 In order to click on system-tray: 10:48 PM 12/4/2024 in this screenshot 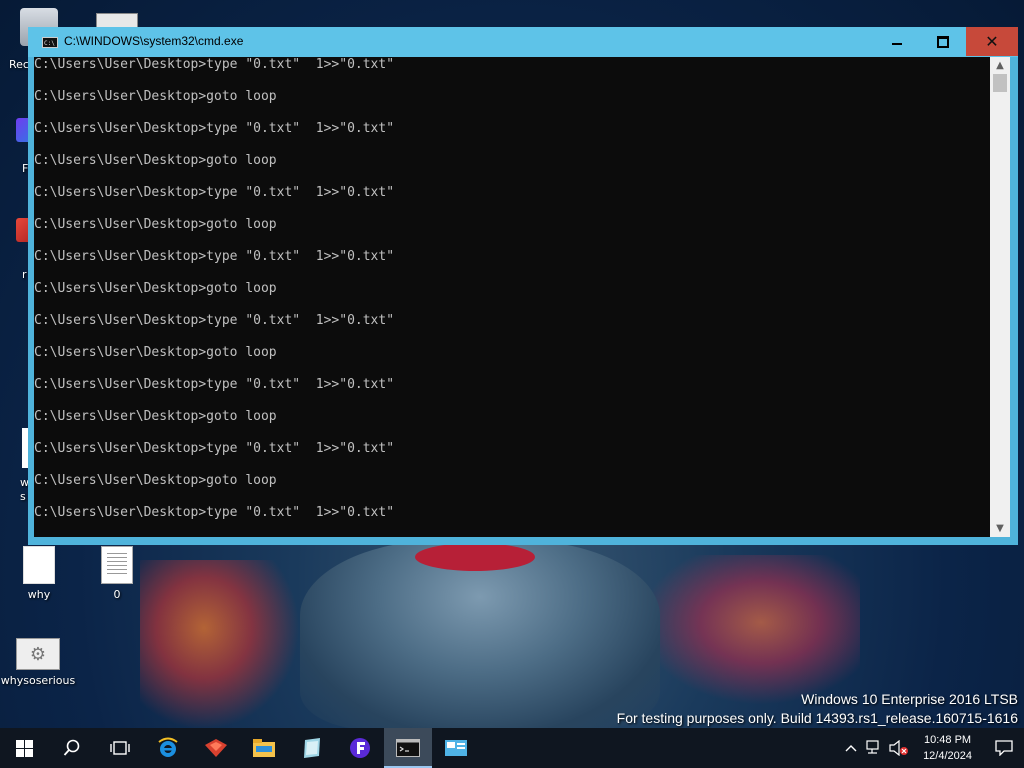, I will do `click(931, 748)`.